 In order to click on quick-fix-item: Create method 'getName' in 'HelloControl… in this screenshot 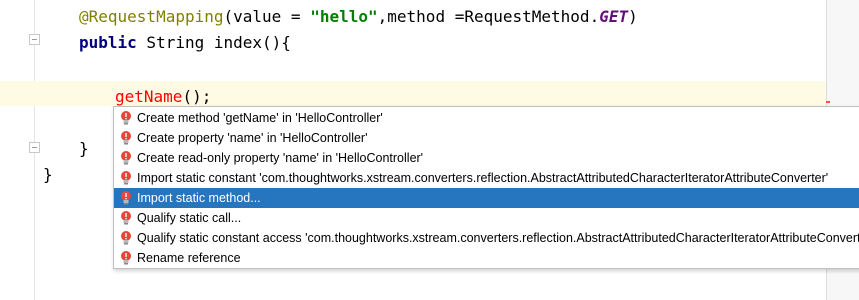, I will do `click(486, 118)`.